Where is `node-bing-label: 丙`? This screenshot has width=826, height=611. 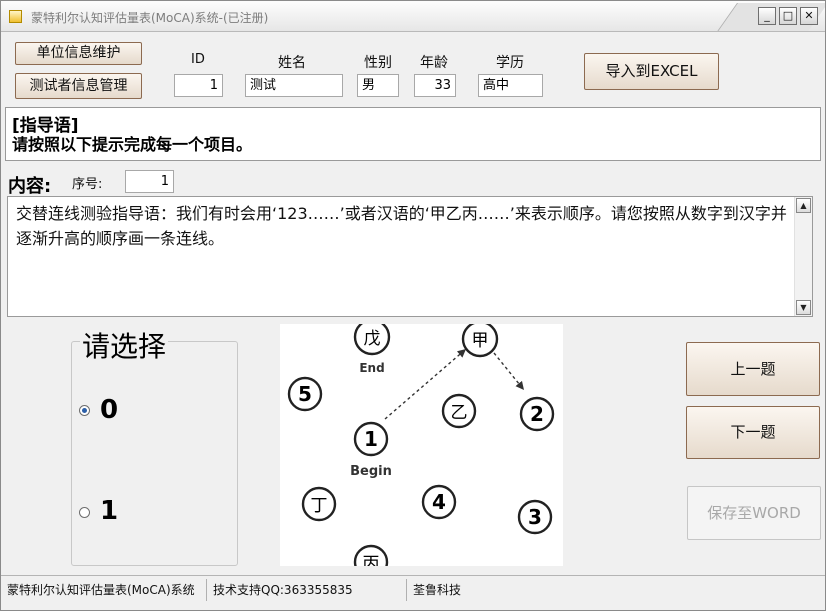 node-bing-label: 丙 is located at coordinates (371, 560).